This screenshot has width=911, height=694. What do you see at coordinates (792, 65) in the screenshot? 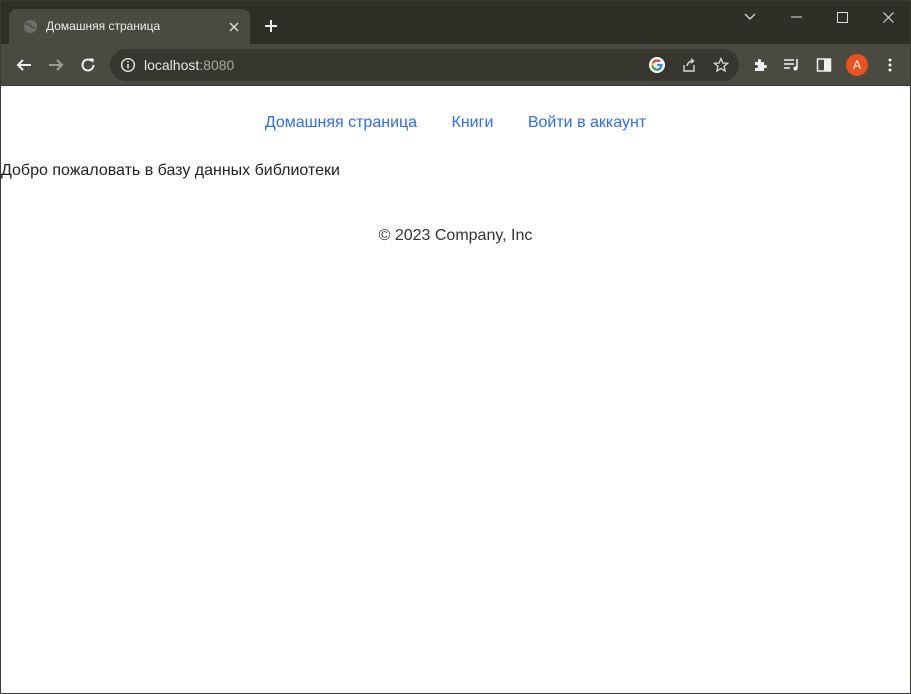
I see `media-controls-icon` at bounding box center [792, 65].